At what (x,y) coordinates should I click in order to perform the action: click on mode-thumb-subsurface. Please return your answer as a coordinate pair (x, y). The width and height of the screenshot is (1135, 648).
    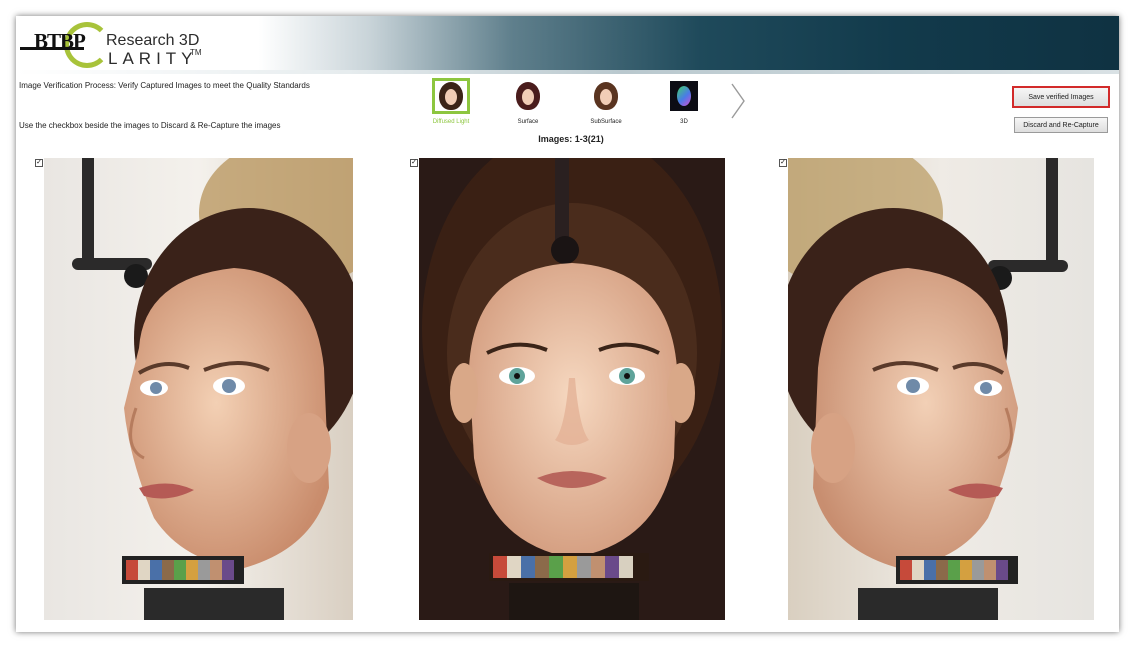
    Looking at the image, I should click on (606, 96).